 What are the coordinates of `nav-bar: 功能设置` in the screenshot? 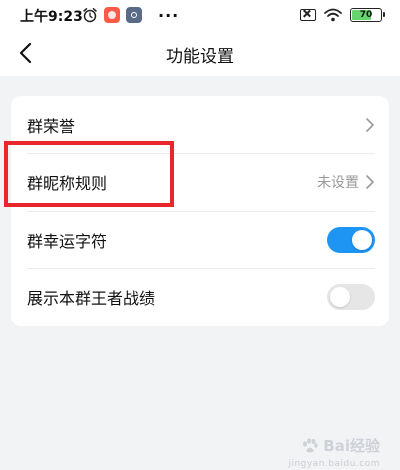 It's located at (200, 53).